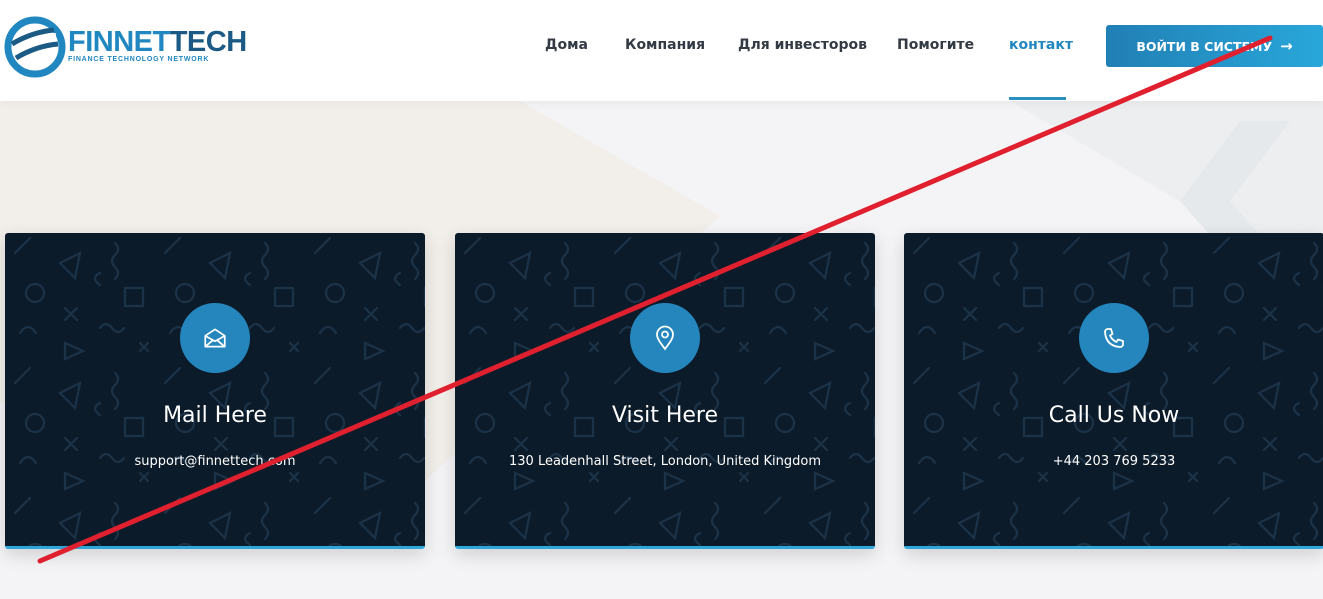  What do you see at coordinates (935, 45) in the screenshot?
I see `nav-item-help: Помогите` at bounding box center [935, 45].